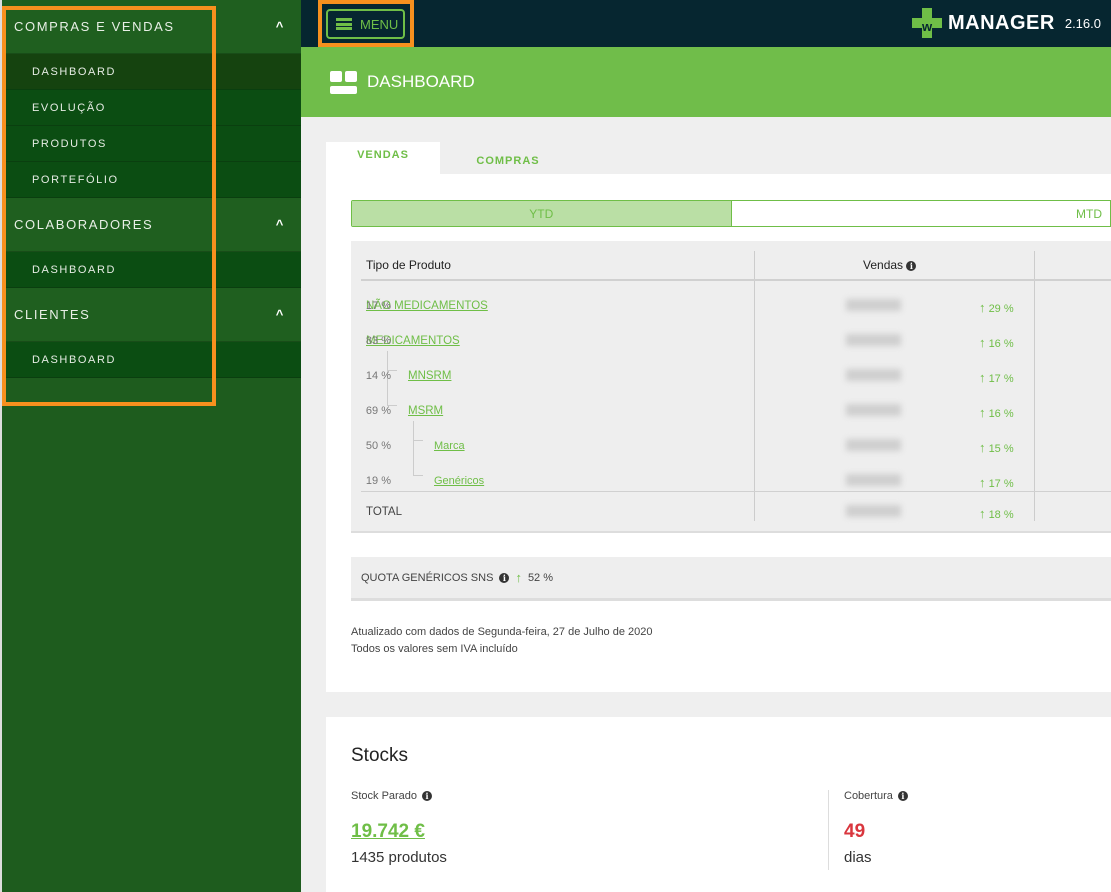 The height and width of the screenshot is (892, 1111). What do you see at coordinates (459, 481) in the screenshot?
I see `row-link: Genéricos` at bounding box center [459, 481].